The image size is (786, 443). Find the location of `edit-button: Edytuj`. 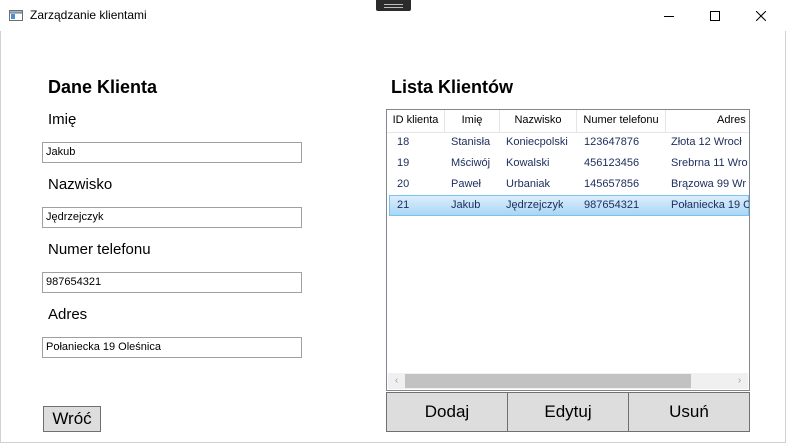

edit-button: Edytuj is located at coordinates (568, 412).